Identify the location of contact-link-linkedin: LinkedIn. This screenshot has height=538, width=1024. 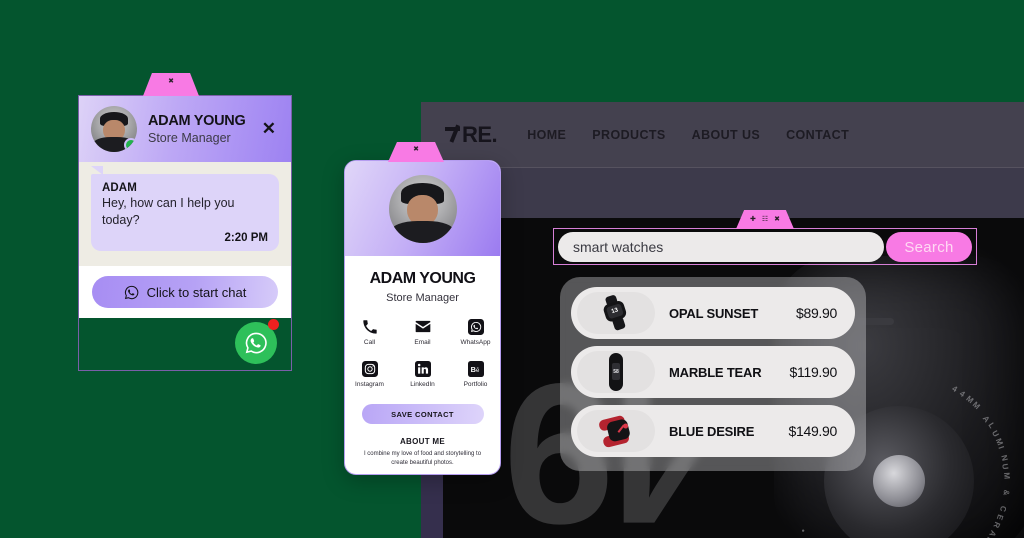
(423, 374).